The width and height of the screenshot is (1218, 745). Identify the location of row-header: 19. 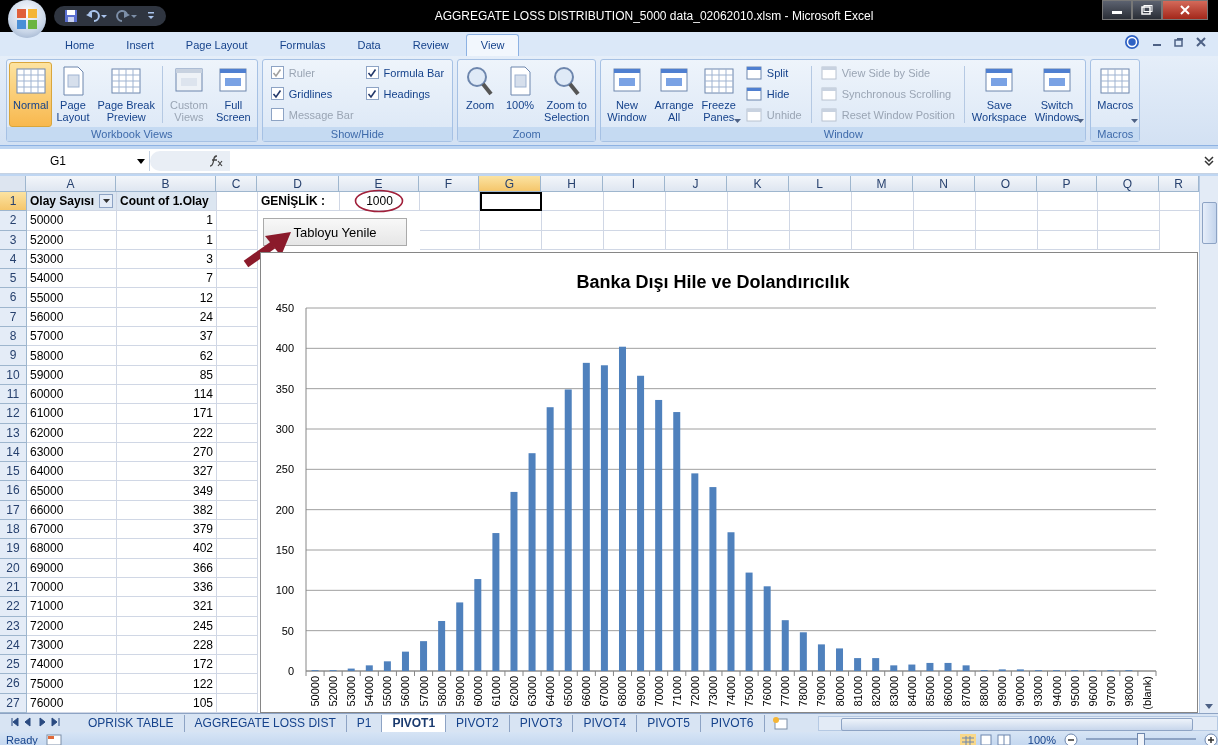
(13, 549).